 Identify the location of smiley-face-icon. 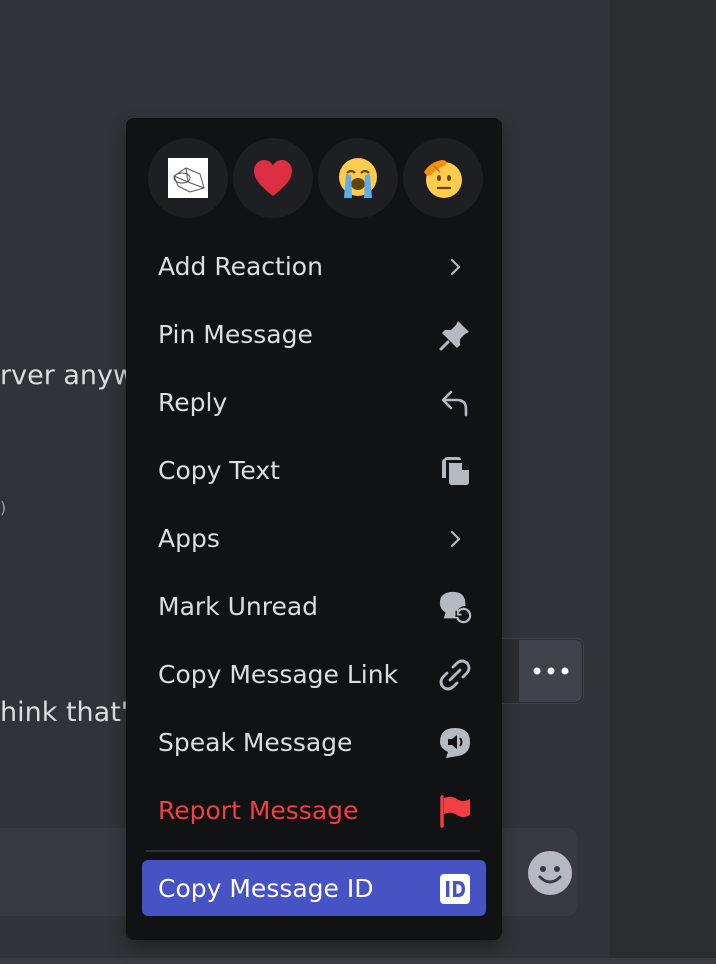
(550, 873).